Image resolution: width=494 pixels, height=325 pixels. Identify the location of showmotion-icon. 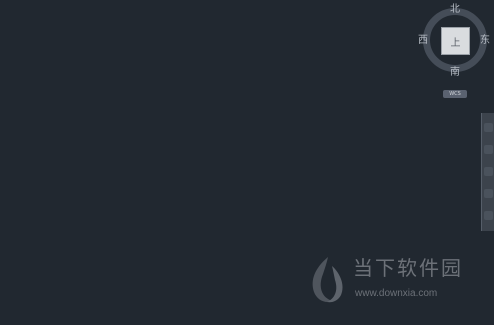
(488, 215).